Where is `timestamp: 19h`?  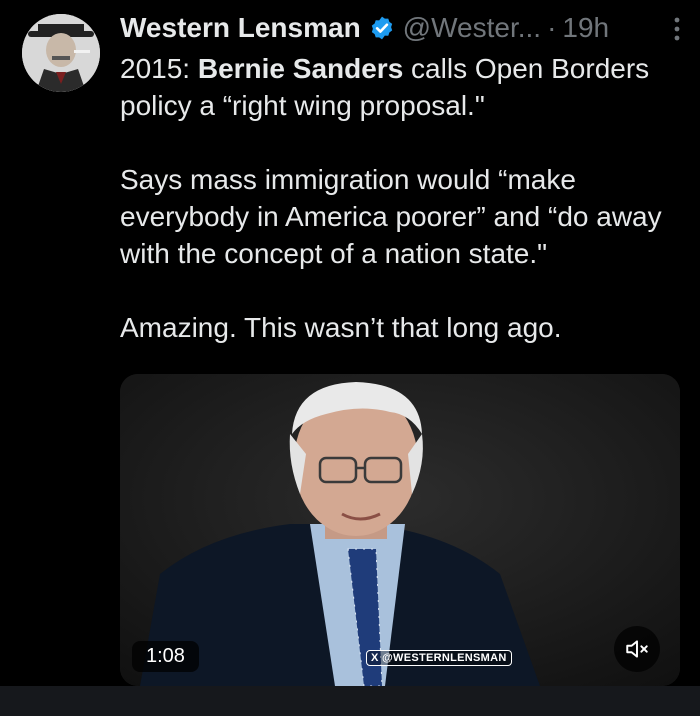
timestamp: 19h is located at coordinates (585, 28).